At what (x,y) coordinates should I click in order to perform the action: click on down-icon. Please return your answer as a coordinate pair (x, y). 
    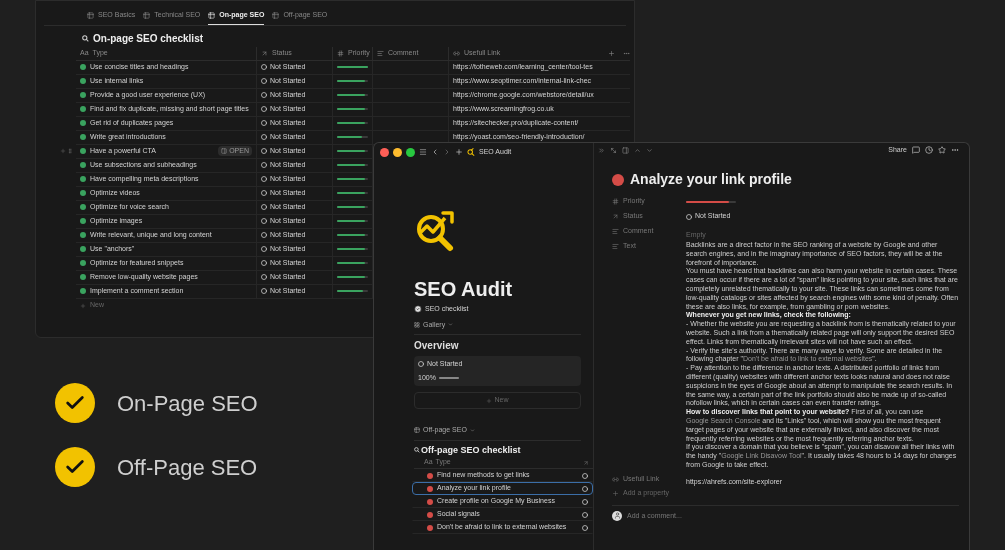
    Looking at the image, I should click on (649, 150).